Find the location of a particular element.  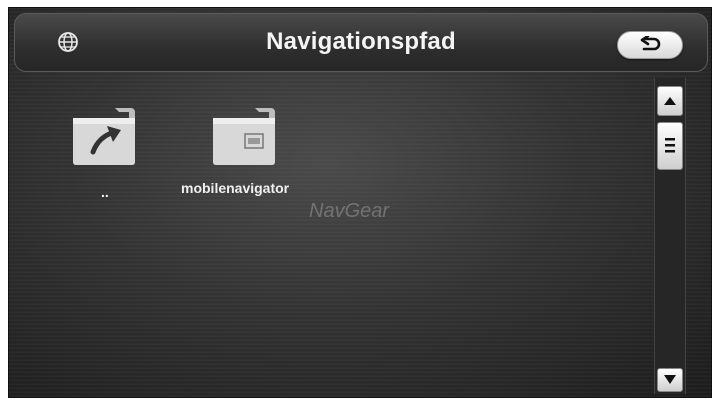

scroll-up-button is located at coordinates (670, 101).